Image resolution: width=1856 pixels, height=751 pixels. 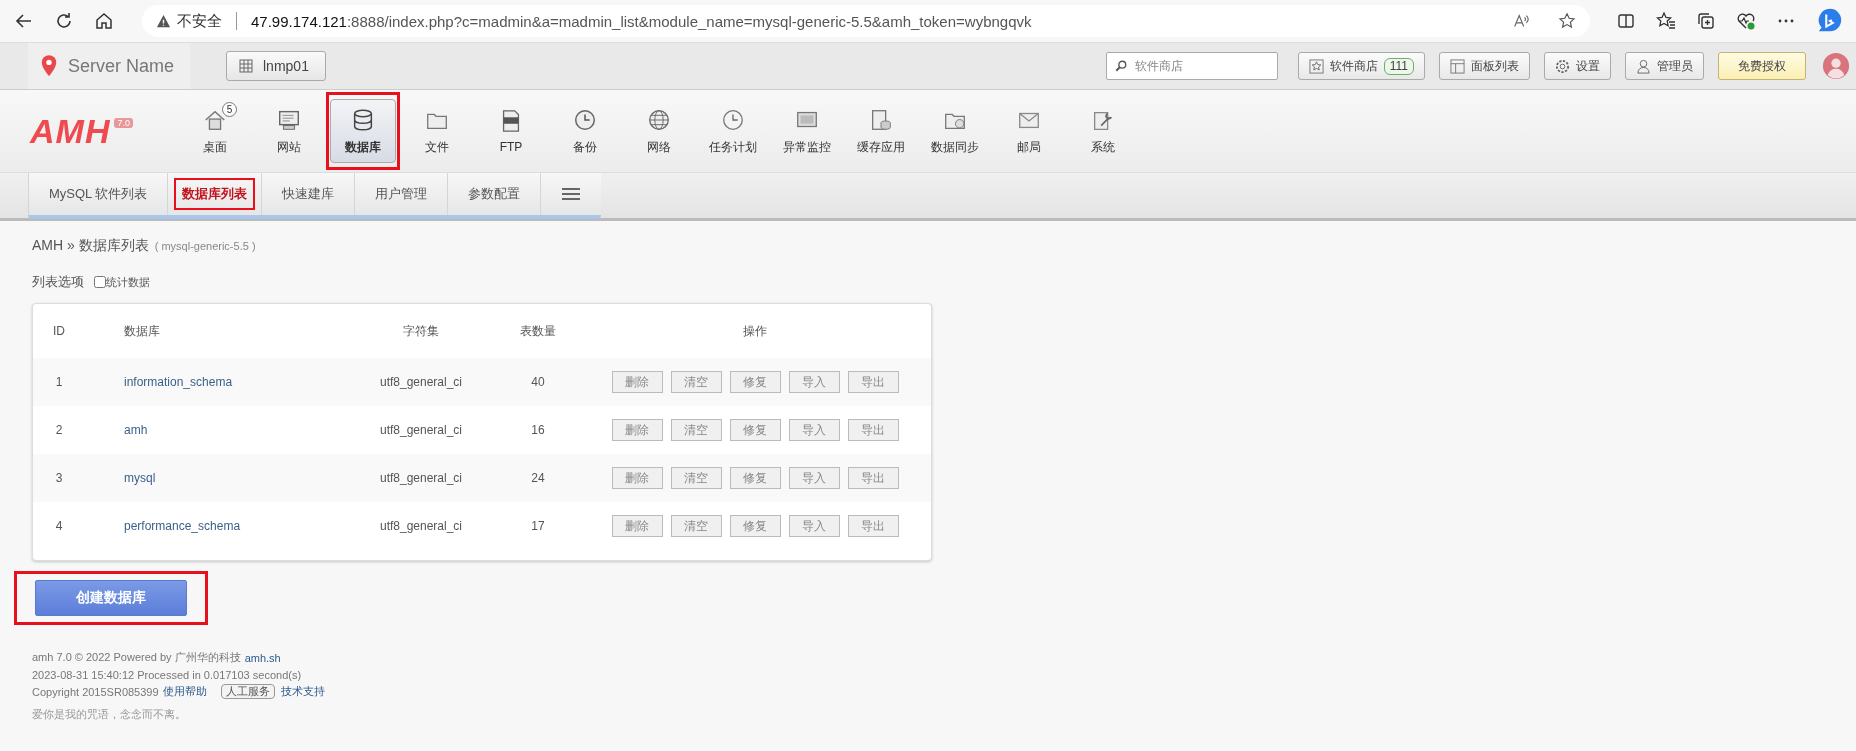 What do you see at coordinates (1361, 66) in the screenshot?
I see `store-button: 软件商店 111` at bounding box center [1361, 66].